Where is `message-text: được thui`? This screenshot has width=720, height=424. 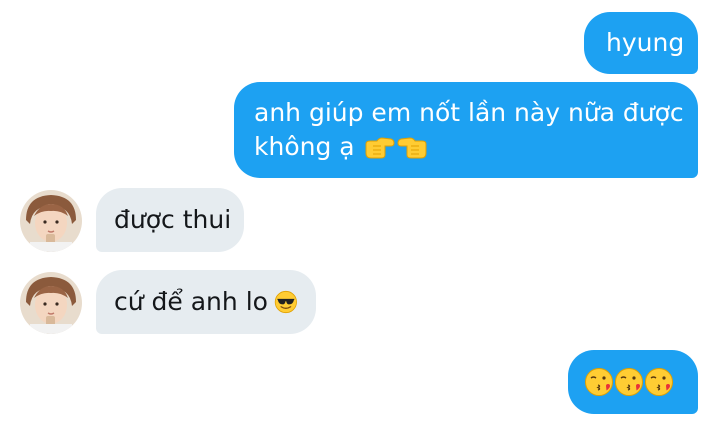
message-text: được thui is located at coordinates (173, 219).